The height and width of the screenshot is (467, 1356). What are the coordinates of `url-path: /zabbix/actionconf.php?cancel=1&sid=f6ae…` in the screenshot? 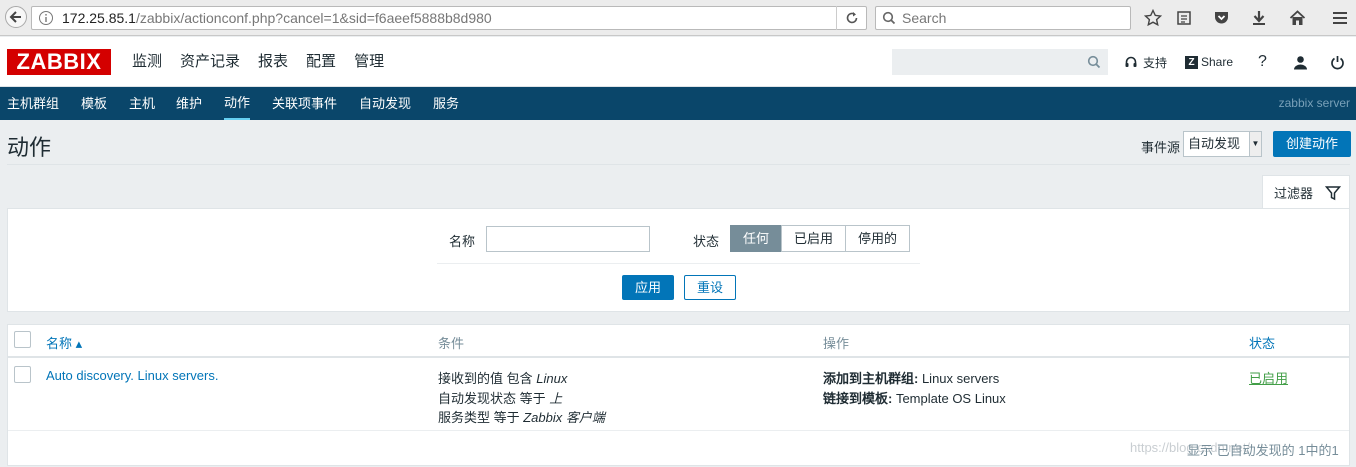 It's located at (313, 18).